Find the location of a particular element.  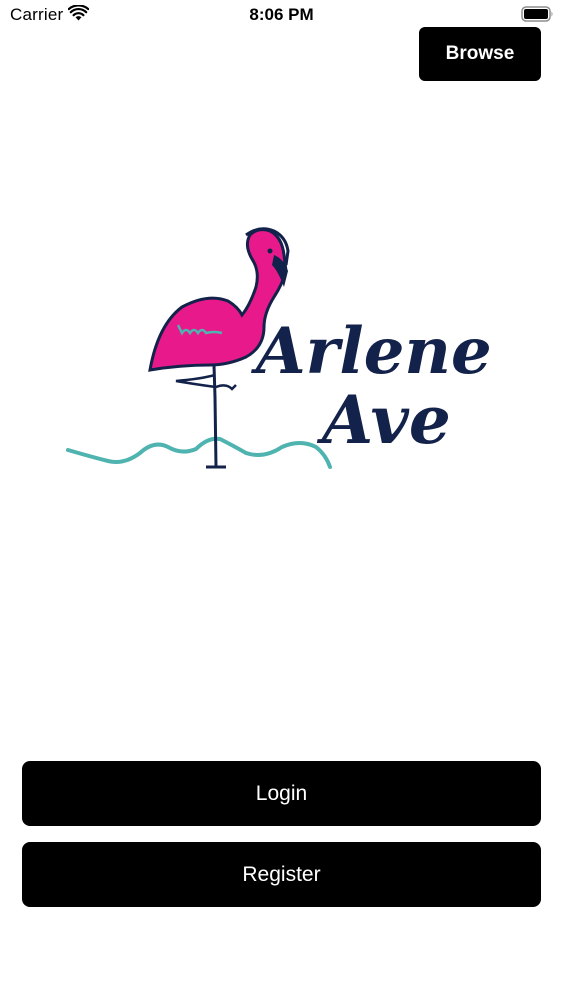

status-bar: Carrier 8:06 PM is located at coordinates (281, 15).